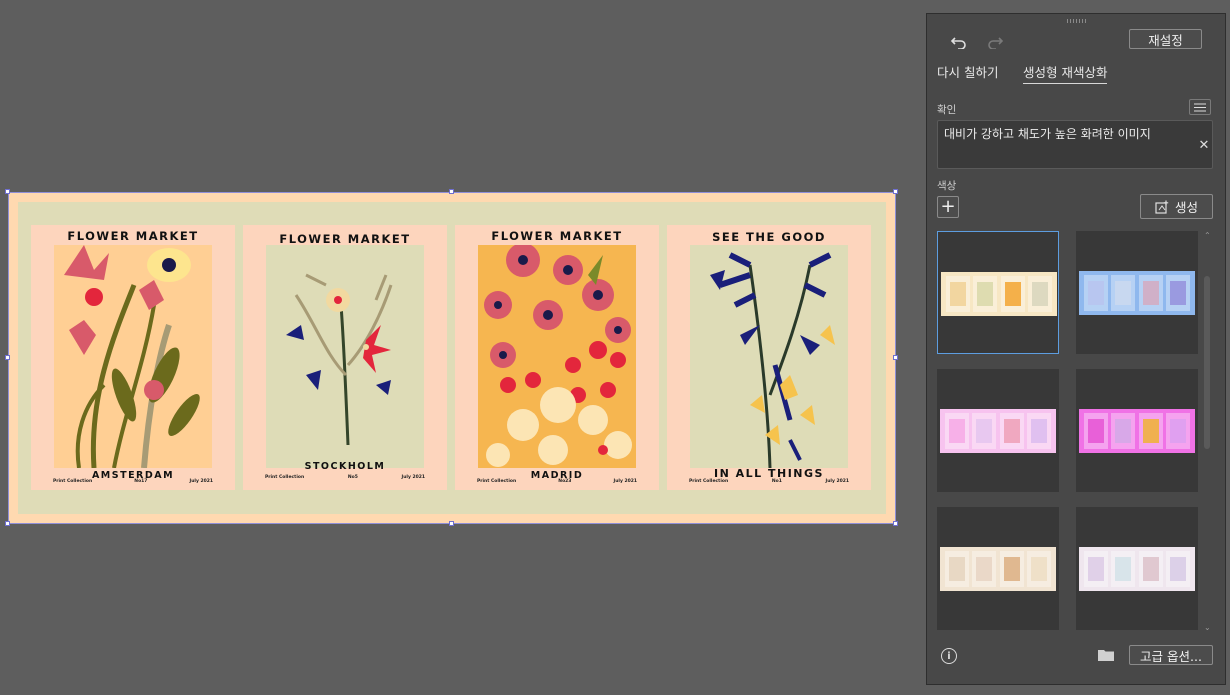  What do you see at coordinates (565, 481) in the screenshot?
I see `footer-number: No23` at bounding box center [565, 481].